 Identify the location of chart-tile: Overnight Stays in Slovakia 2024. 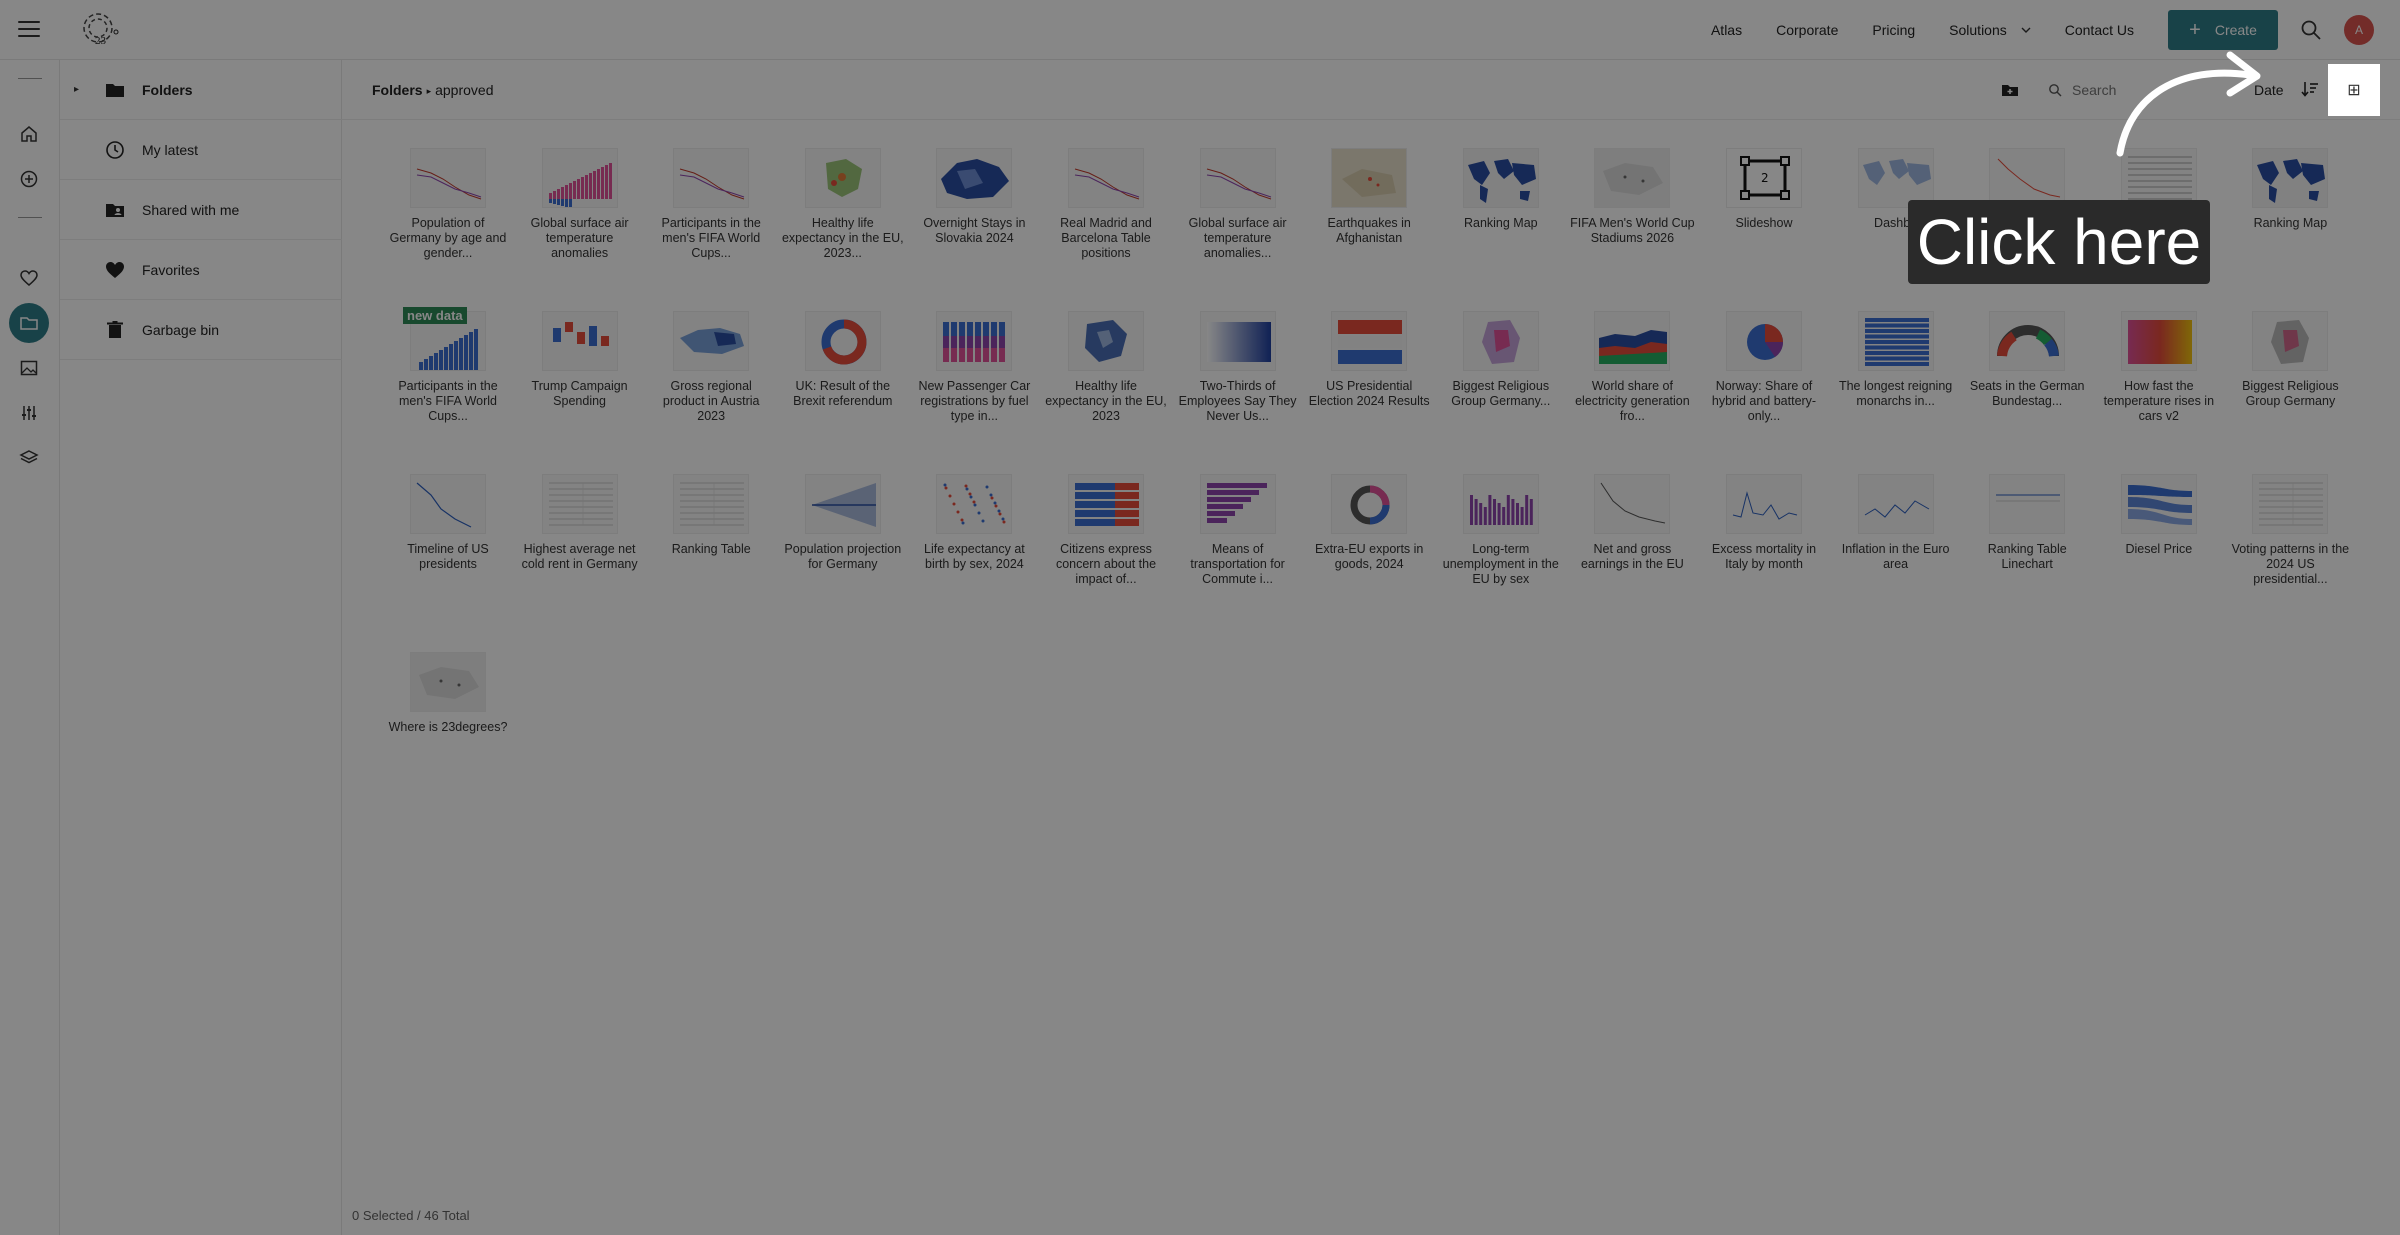
(974, 220).